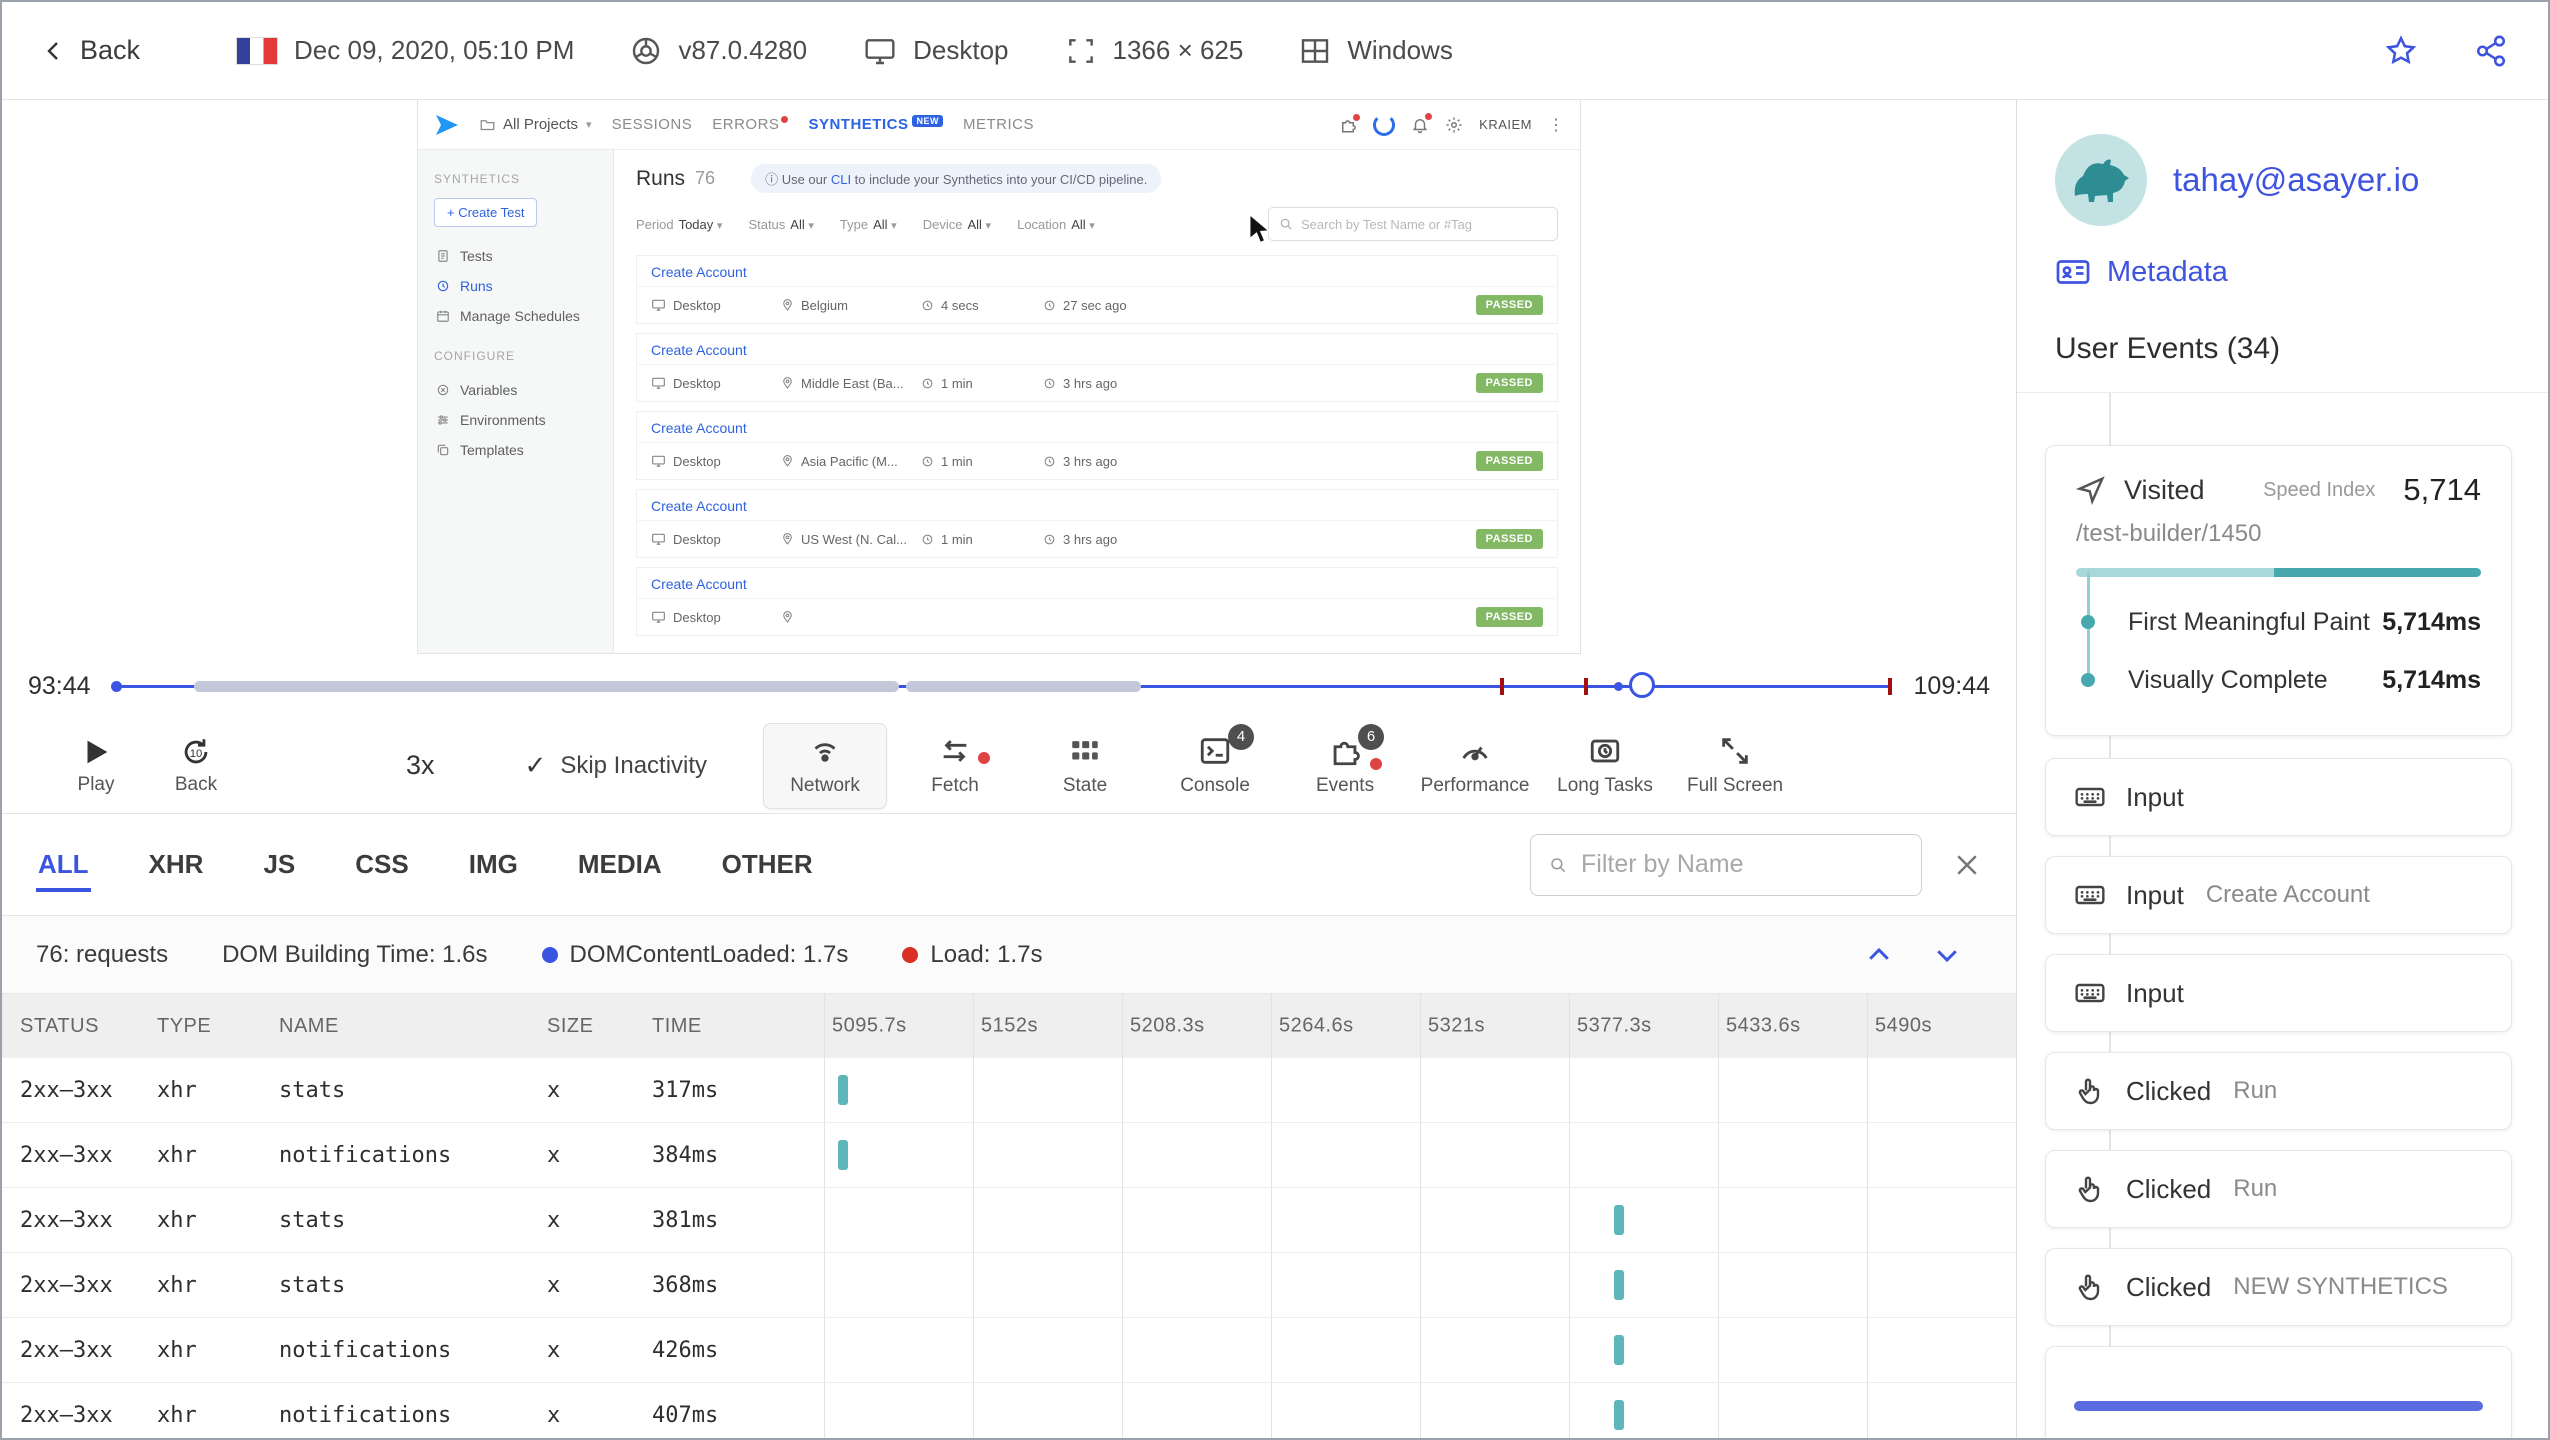 This screenshot has height=1440, width=2550. Describe the element at coordinates (493, 864) in the screenshot. I see `tab-img: IMG` at that location.